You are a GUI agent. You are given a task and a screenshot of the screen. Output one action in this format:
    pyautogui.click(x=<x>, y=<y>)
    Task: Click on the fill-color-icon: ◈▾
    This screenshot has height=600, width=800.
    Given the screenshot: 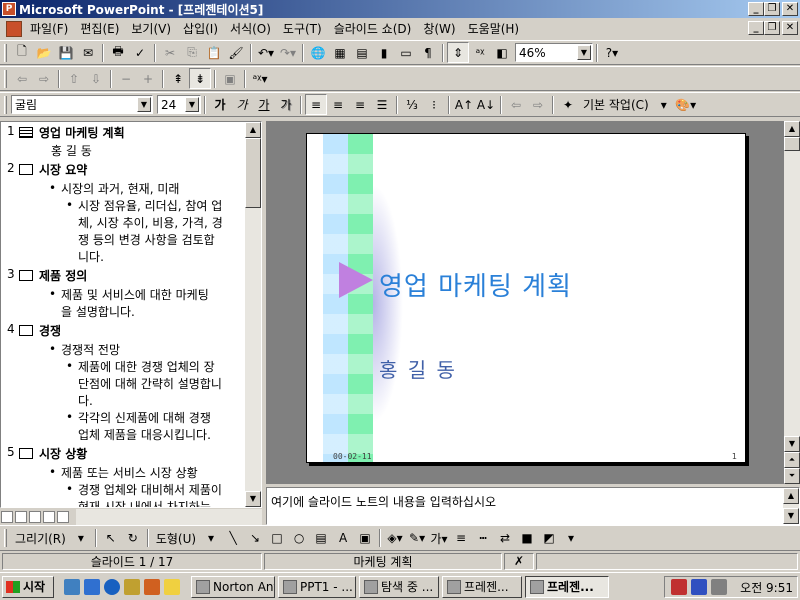 What is the action you would take?
    pyautogui.click(x=395, y=538)
    